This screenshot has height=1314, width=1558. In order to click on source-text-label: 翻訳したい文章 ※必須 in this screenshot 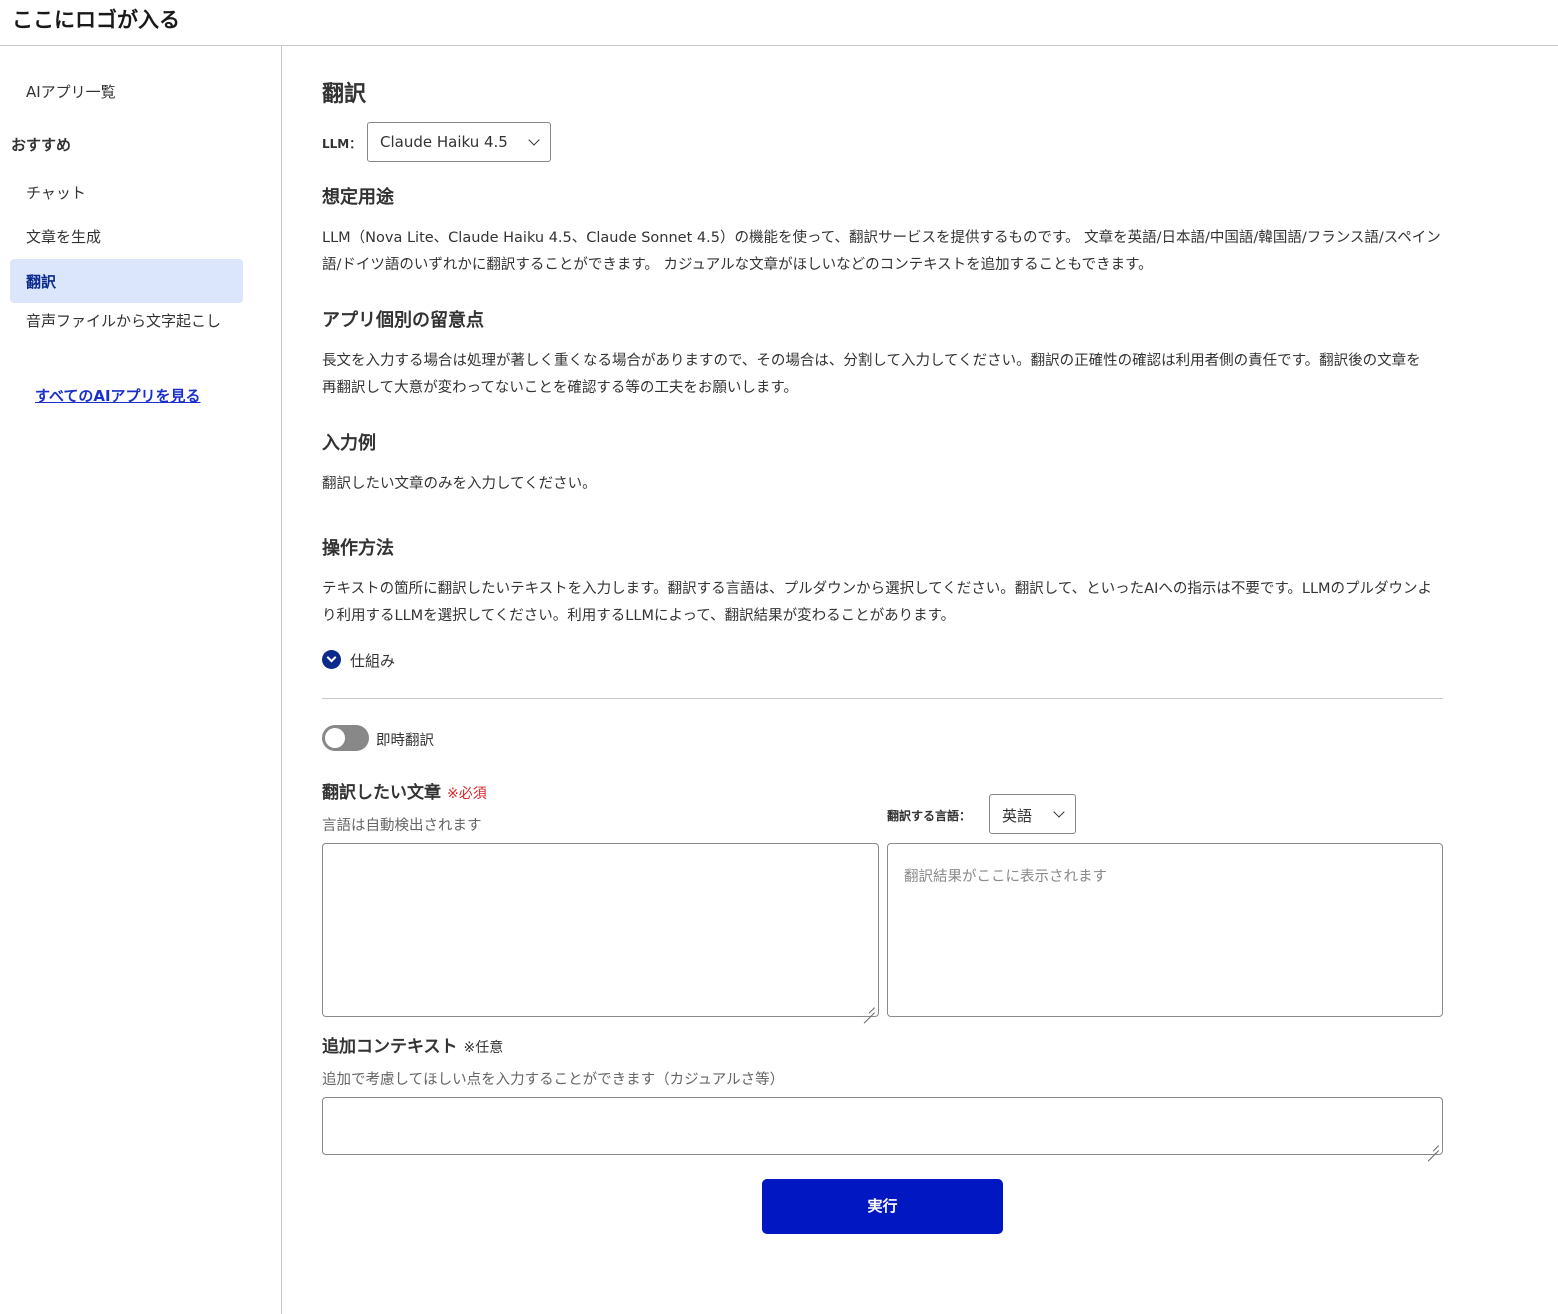, I will do `click(404, 790)`.